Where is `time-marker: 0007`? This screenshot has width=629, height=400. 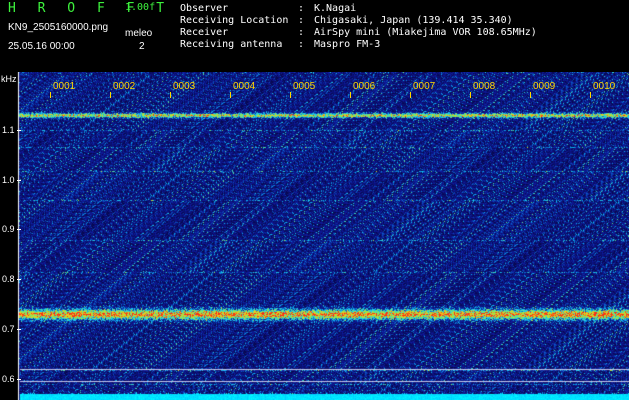
time-marker: 0007 is located at coordinates (424, 86).